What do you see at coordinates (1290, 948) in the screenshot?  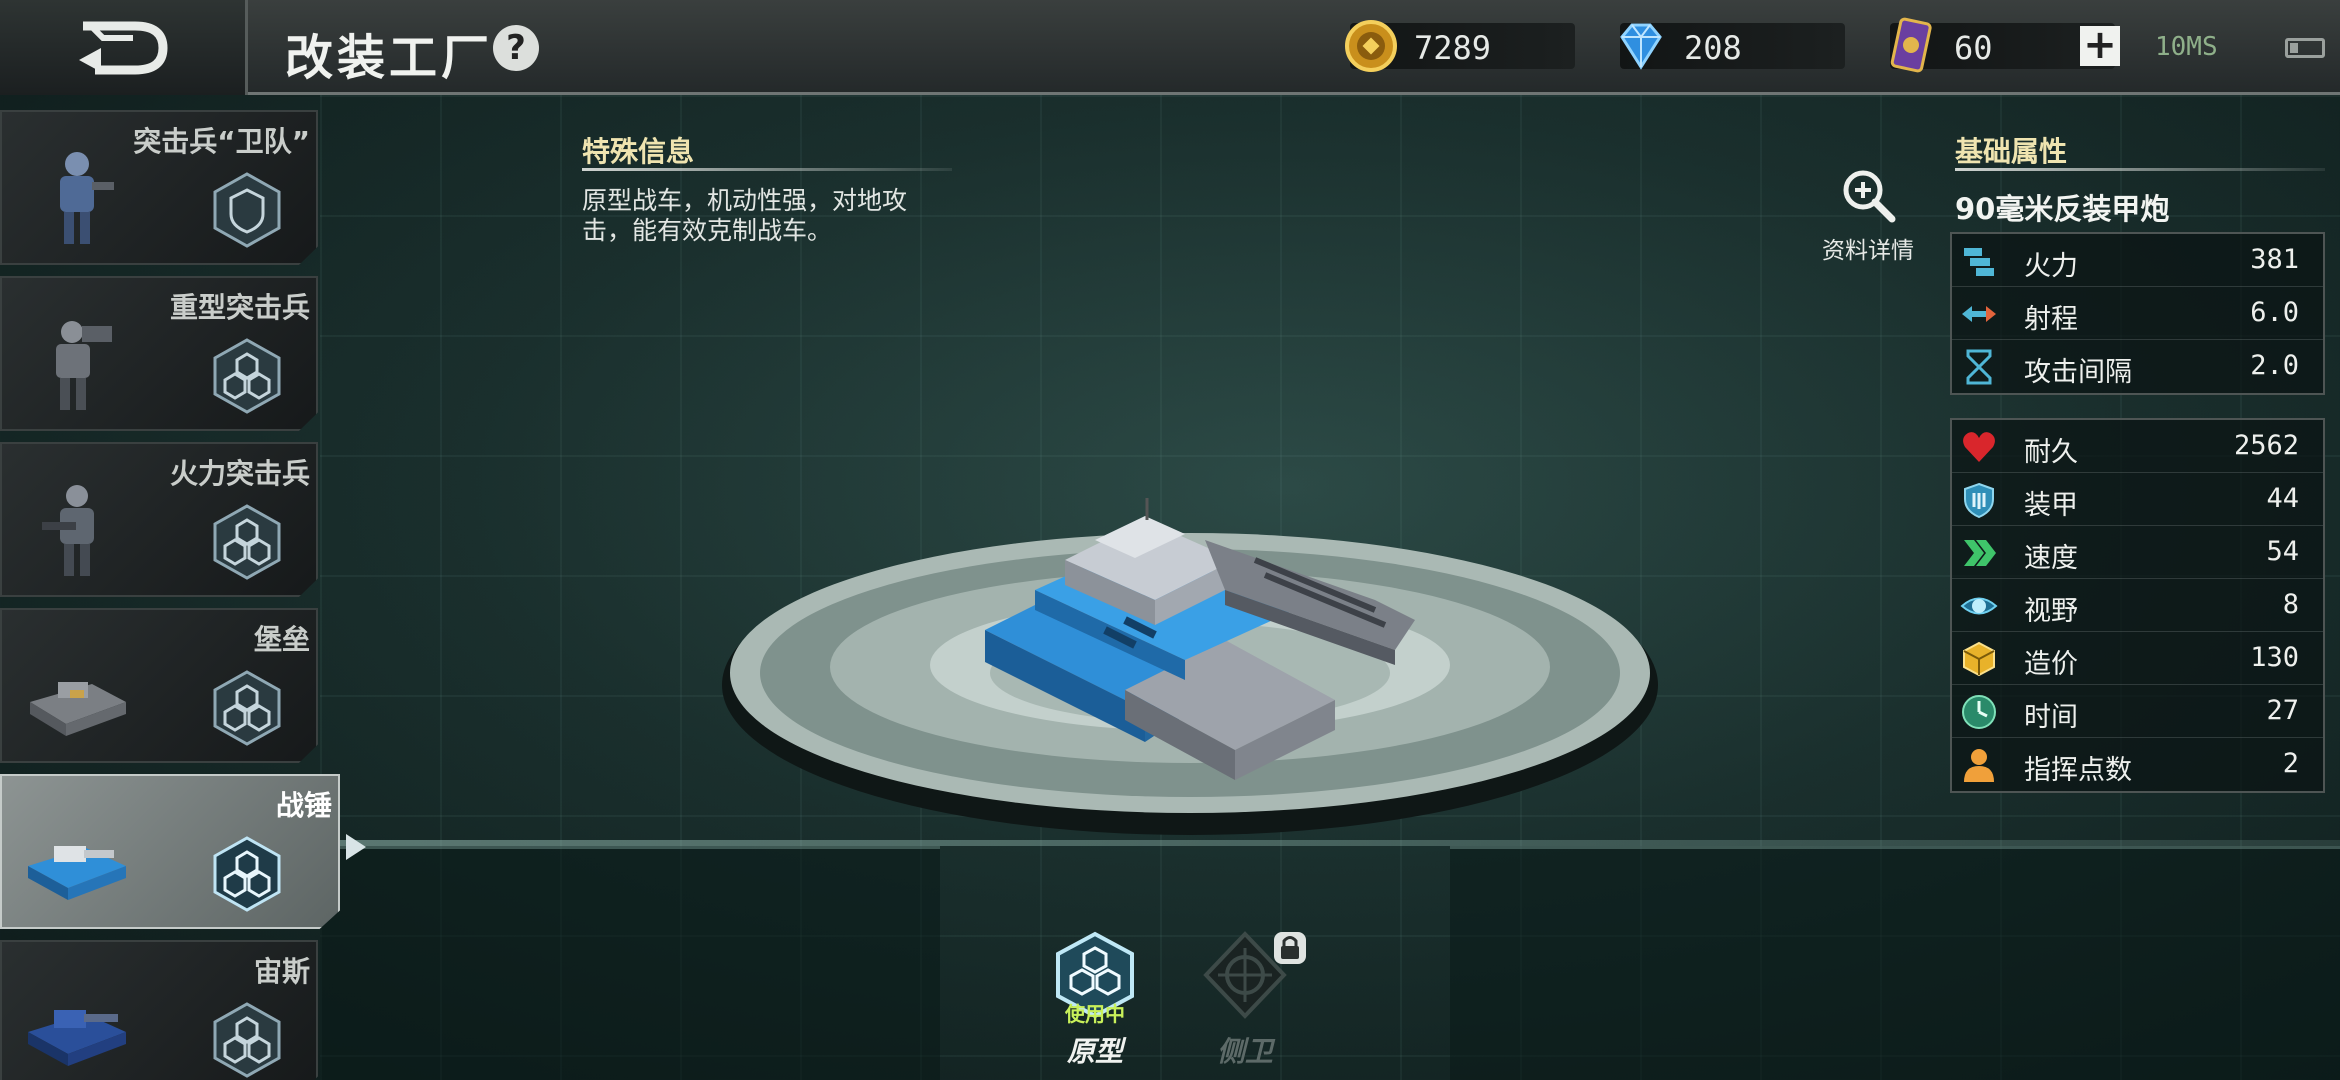 I see `lock-icon` at bounding box center [1290, 948].